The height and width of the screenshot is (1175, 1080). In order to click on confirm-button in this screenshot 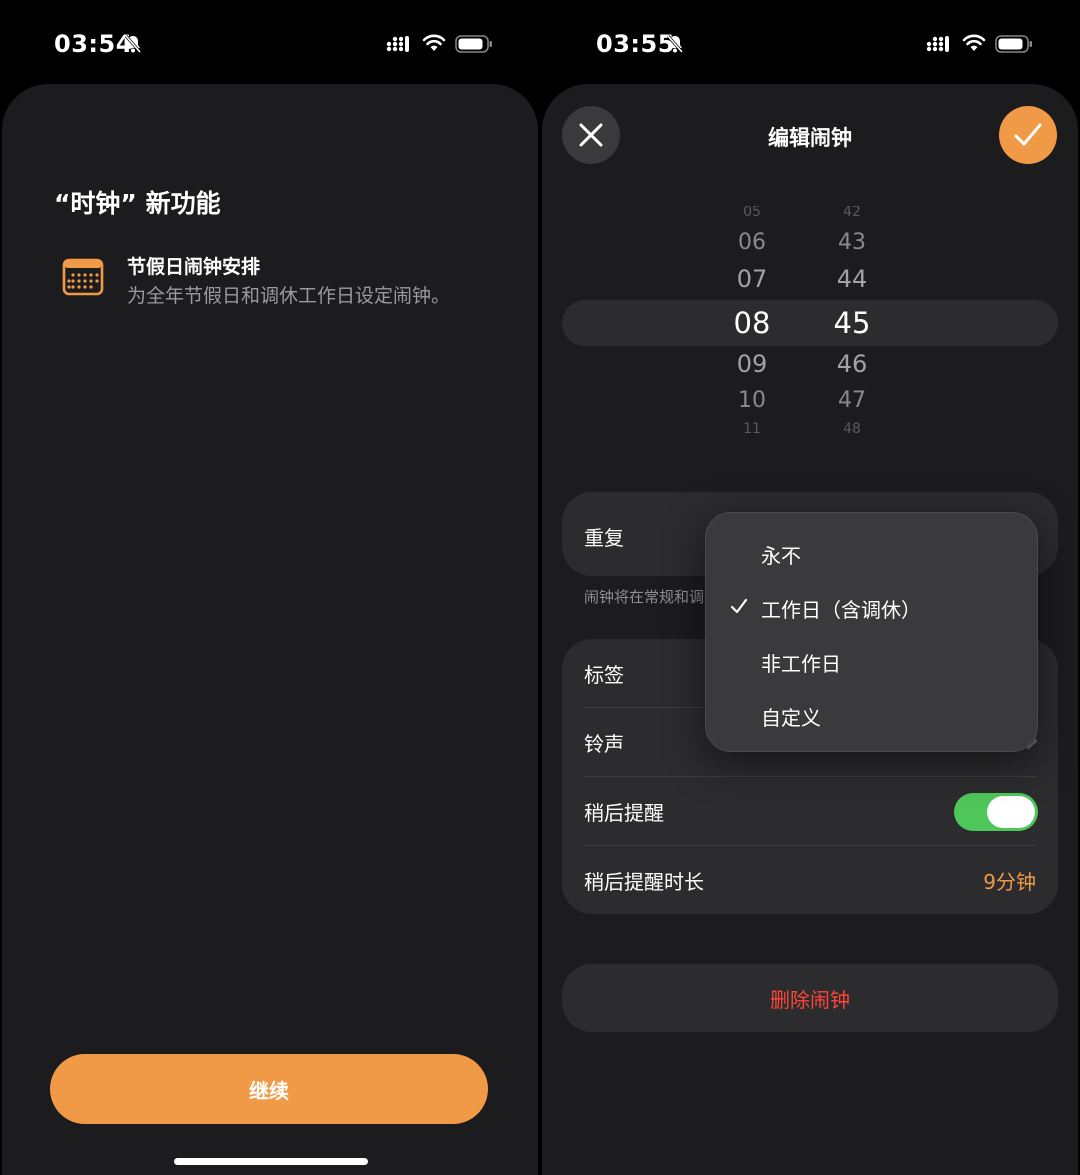, I will do `click(1028, 135)`.